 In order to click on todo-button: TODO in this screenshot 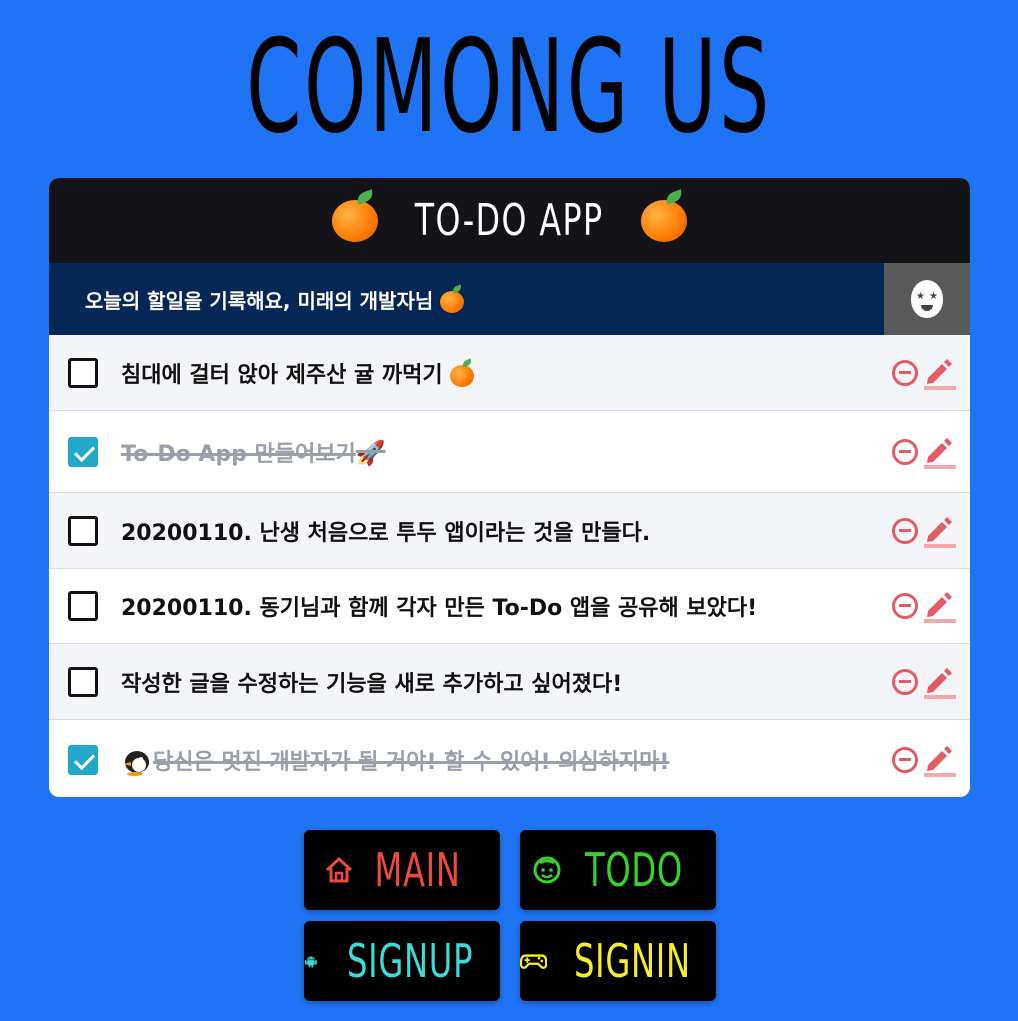, I will do `click(618, 870)`.